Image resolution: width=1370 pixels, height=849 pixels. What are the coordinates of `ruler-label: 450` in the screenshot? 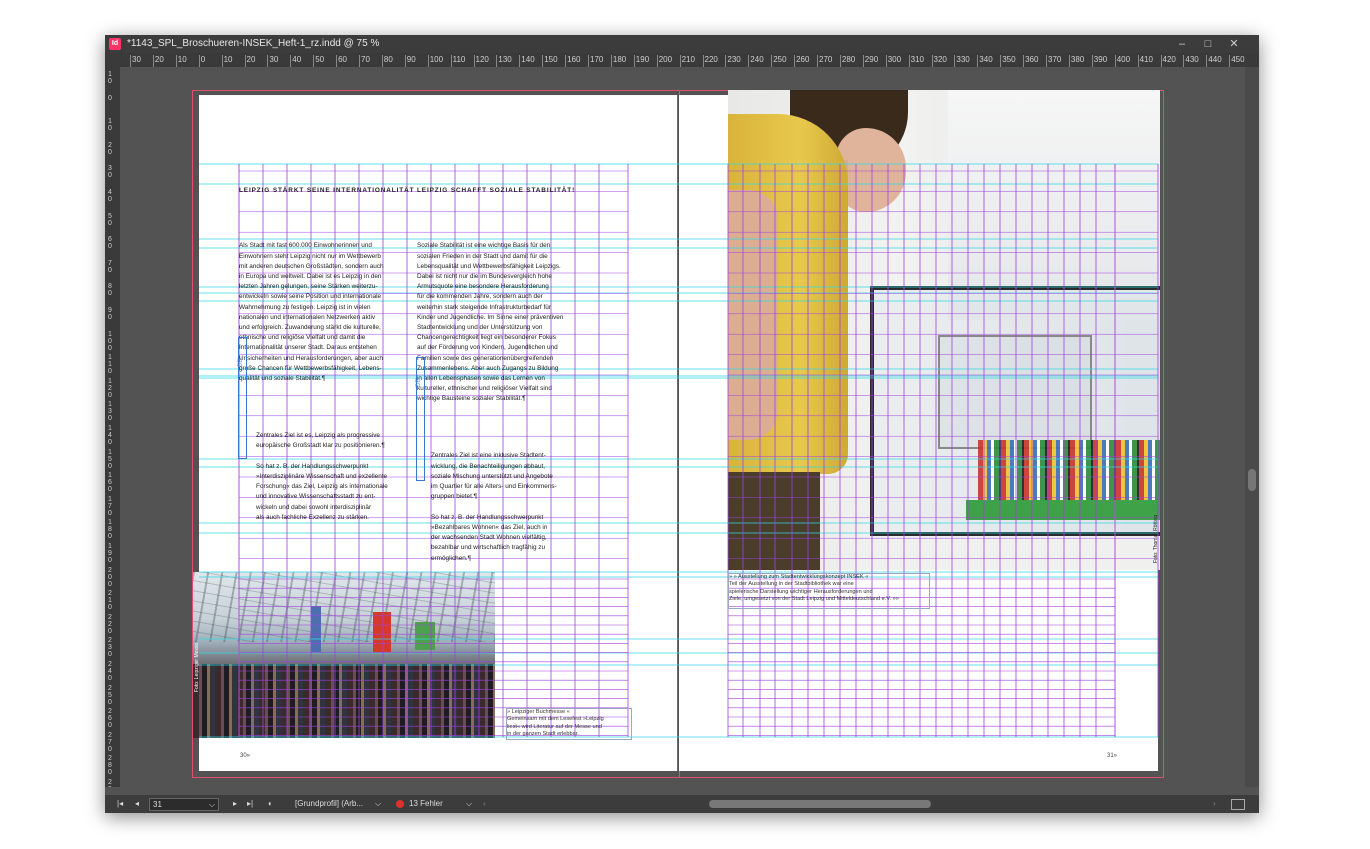 It's located at (1238, 59).